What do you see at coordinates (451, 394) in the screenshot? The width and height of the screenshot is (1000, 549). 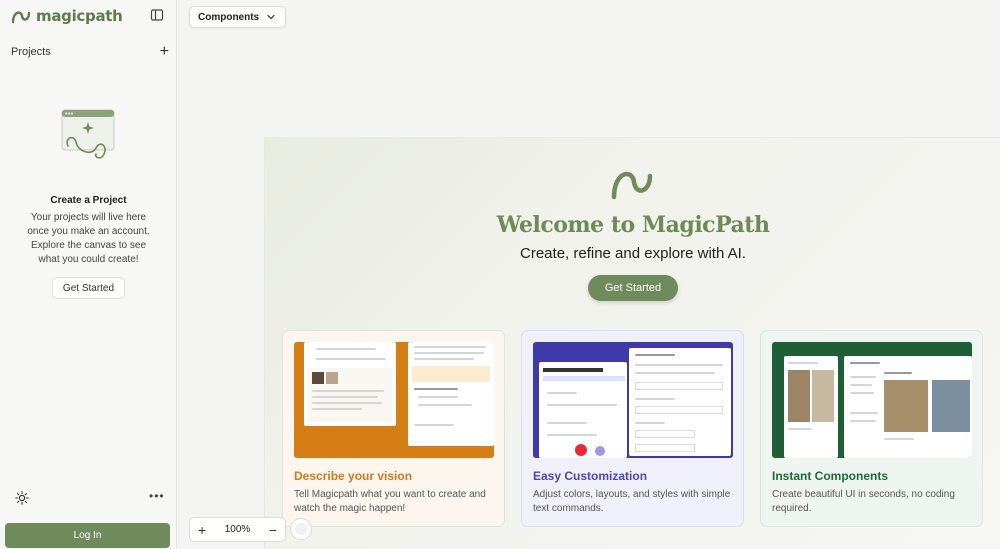 I see `preview-side-panel` at bounding box center [451, 394].